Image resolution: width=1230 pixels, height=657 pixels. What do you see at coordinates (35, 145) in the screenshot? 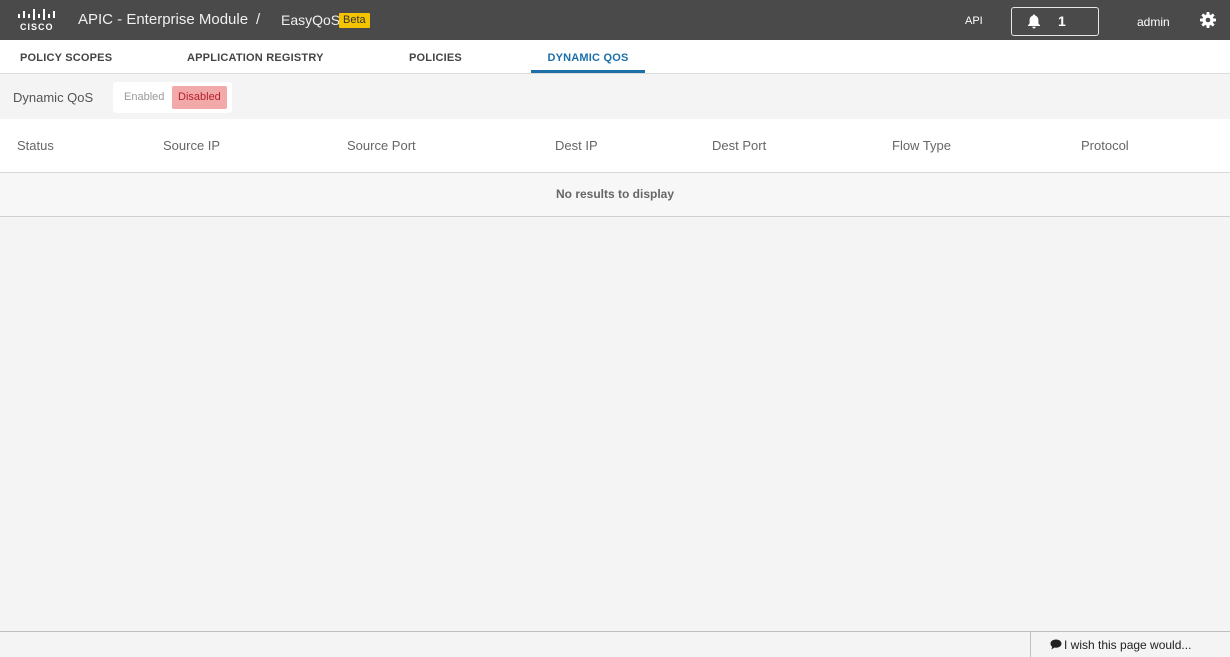
I see `column-header-status: Status` at bounding box center [35, 145].